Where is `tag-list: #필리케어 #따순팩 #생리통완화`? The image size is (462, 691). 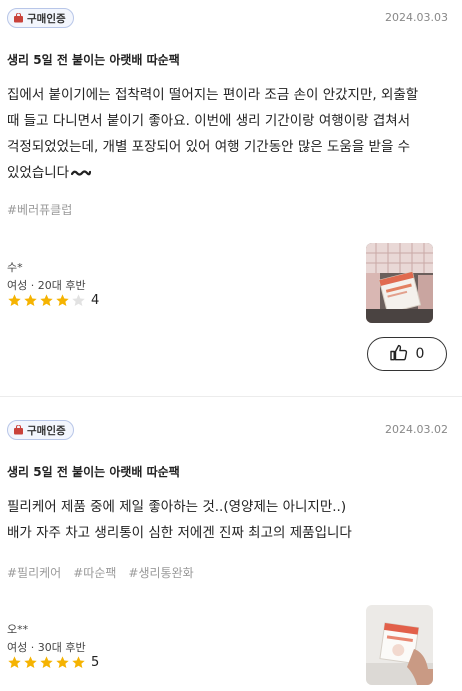 tag-list: #필리케어 #따순팩 #생리통완화 is located at coordinates (100, 572).